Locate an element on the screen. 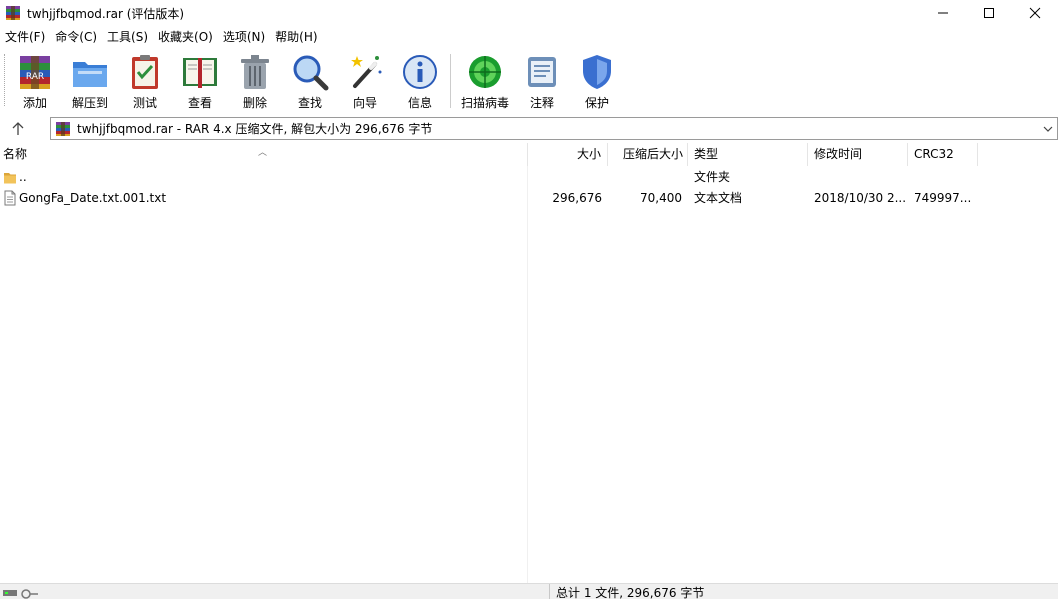  column-header-crc: CRC32 is located at coordinates (943, 154).